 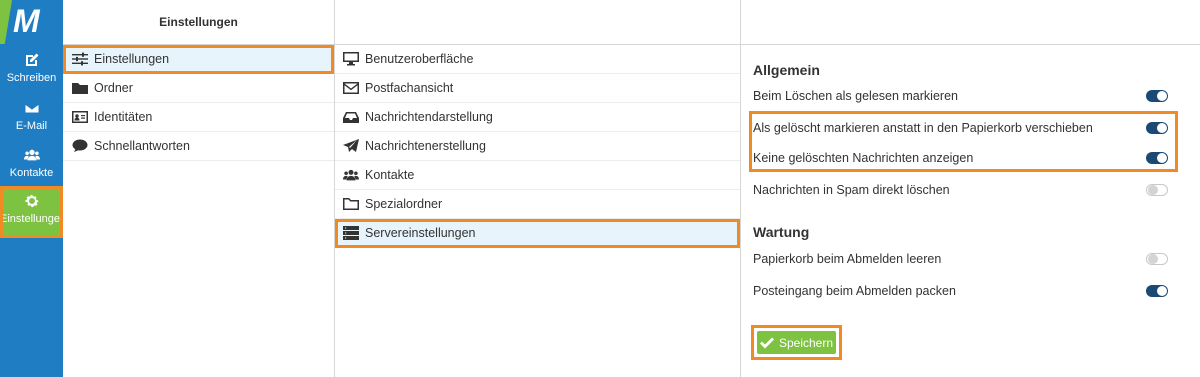 I want to click on folder-icon, so click(x=83, y=88).